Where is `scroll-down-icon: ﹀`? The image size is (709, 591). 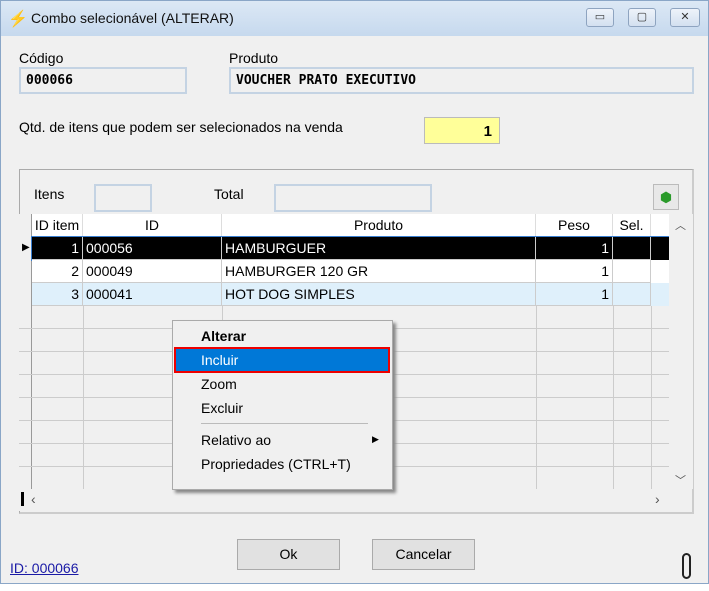 scroll-down-icon: ﹀ is located at coordinates (680, 480).